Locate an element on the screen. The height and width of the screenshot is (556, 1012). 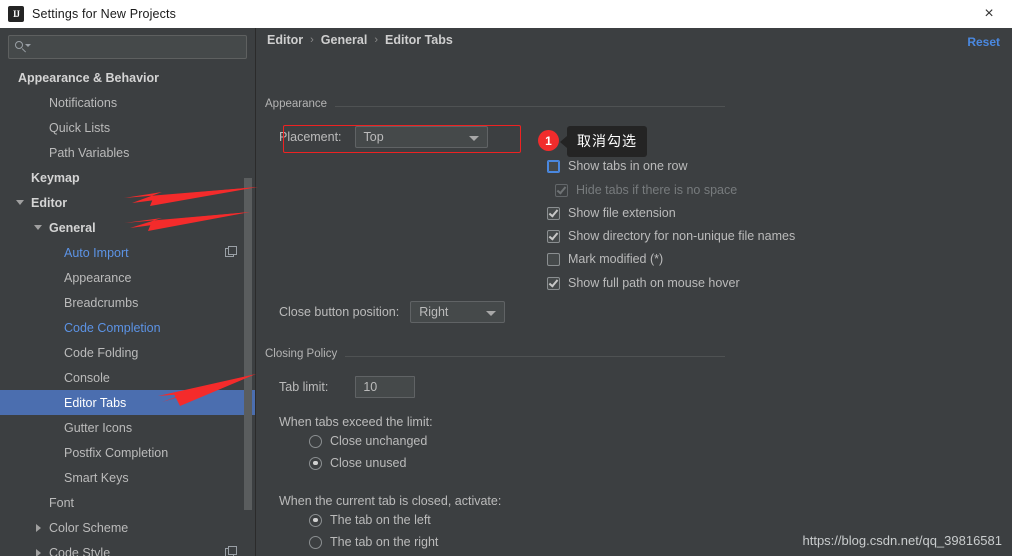
search-box is located at coordinates (127, 47).